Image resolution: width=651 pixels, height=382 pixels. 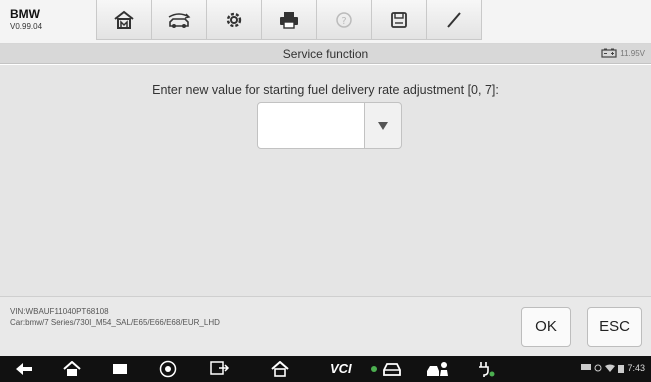 I want to click on settings-button, so click(x=234, y=20).